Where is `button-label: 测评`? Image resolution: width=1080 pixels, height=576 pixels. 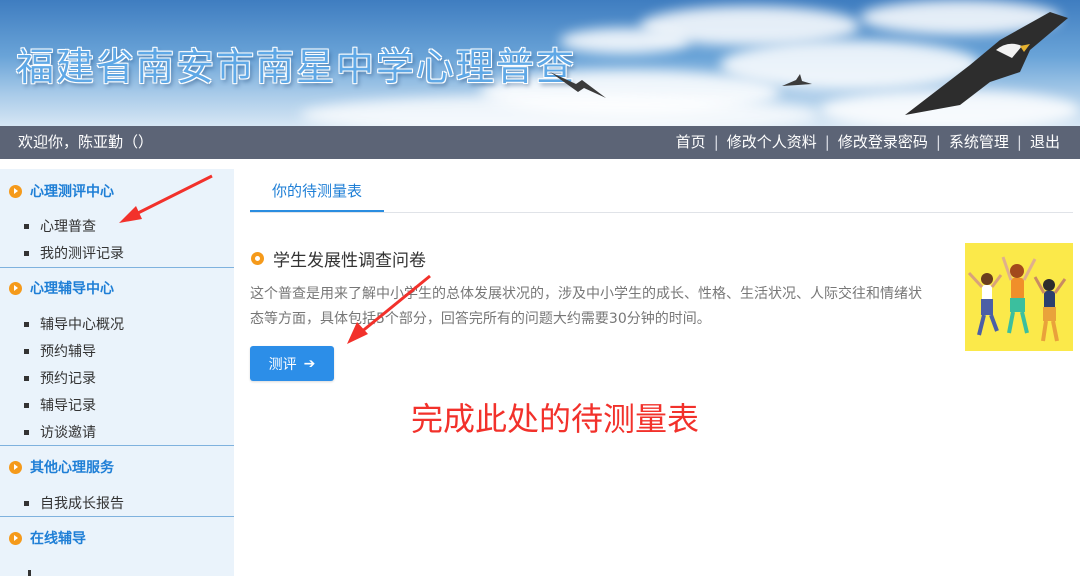
button-label: 测评 is located at coordinates (282, 364).